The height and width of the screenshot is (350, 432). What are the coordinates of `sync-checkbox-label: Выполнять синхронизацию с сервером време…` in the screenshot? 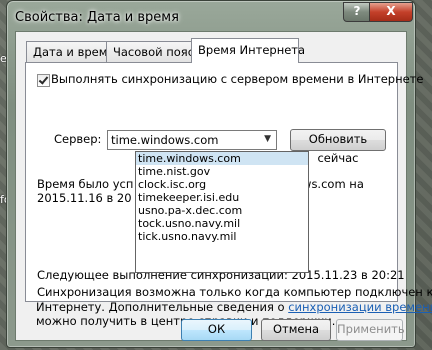 It's located at (237, 79).